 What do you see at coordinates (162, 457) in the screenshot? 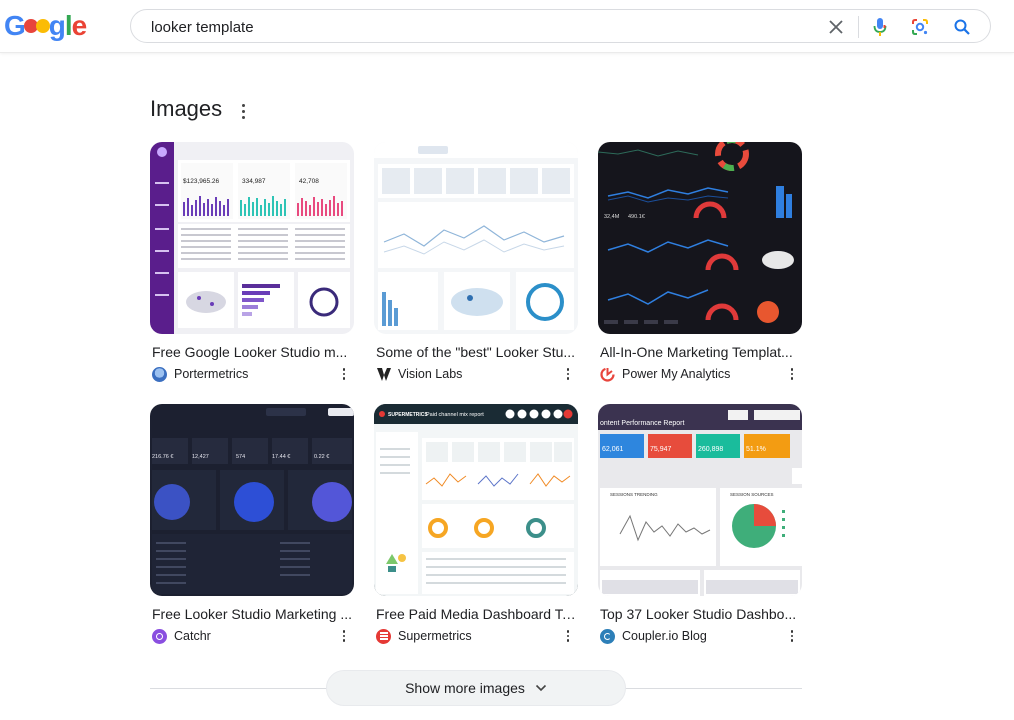
I see `thumb-kpi-1: 216.76 €` at bounding box center [162, 457].